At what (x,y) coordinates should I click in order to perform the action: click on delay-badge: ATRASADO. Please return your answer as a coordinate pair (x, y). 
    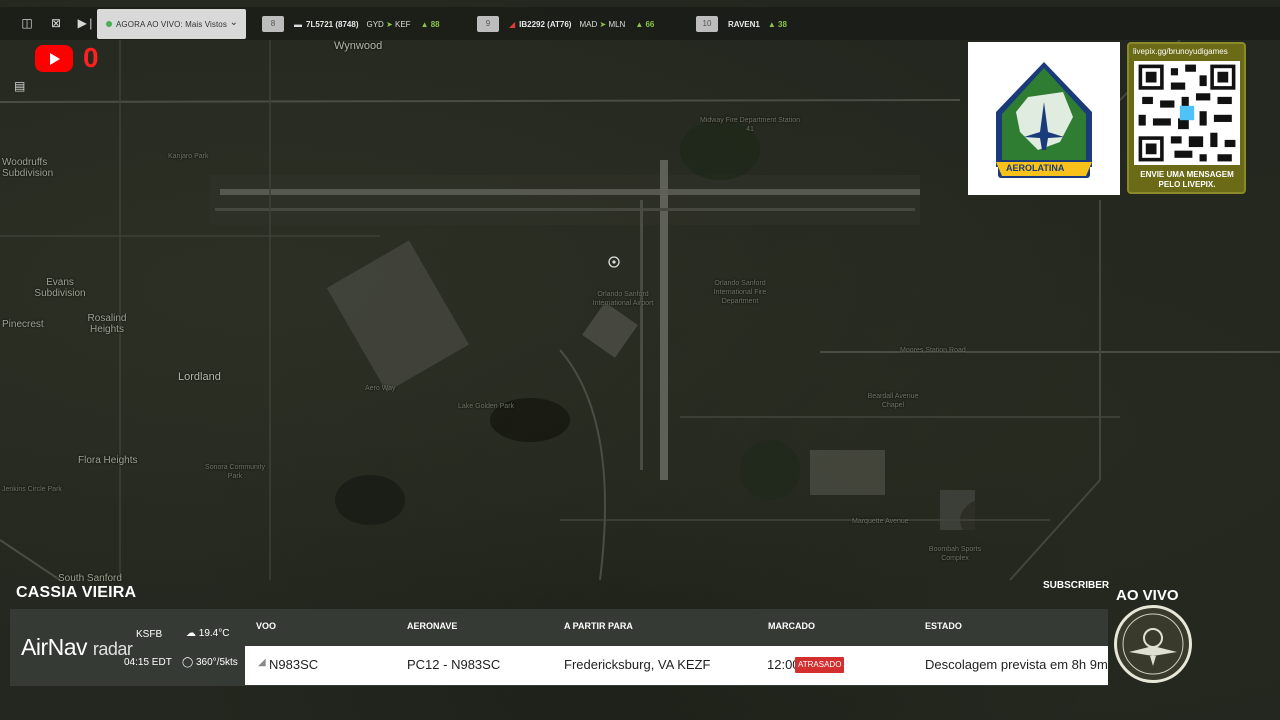
    Looking at the image, I should click on (820, 665).